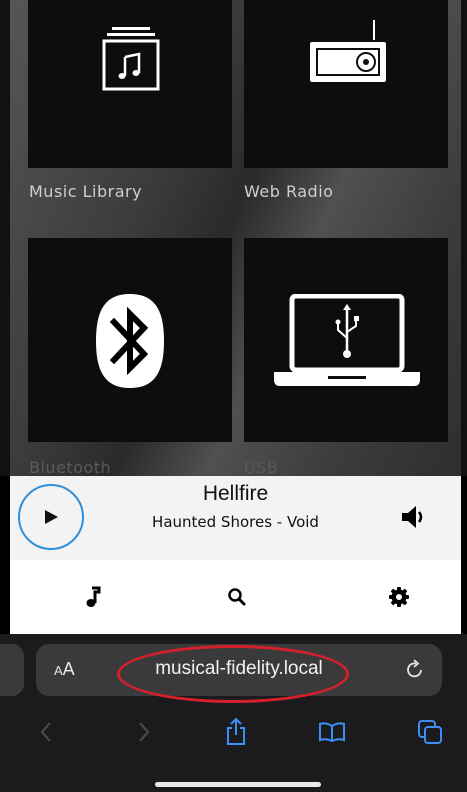 This screenshot has width=467, height=792. I want to click on previous-tab-peek, so click(12, 670).